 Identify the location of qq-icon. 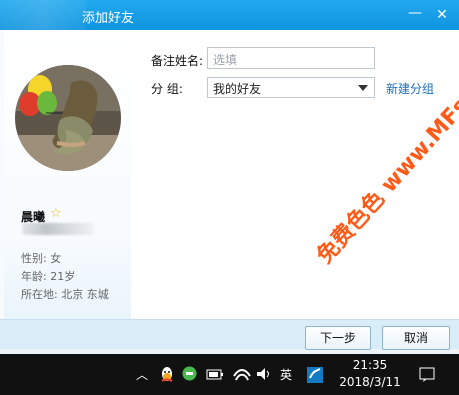
(167, 376).